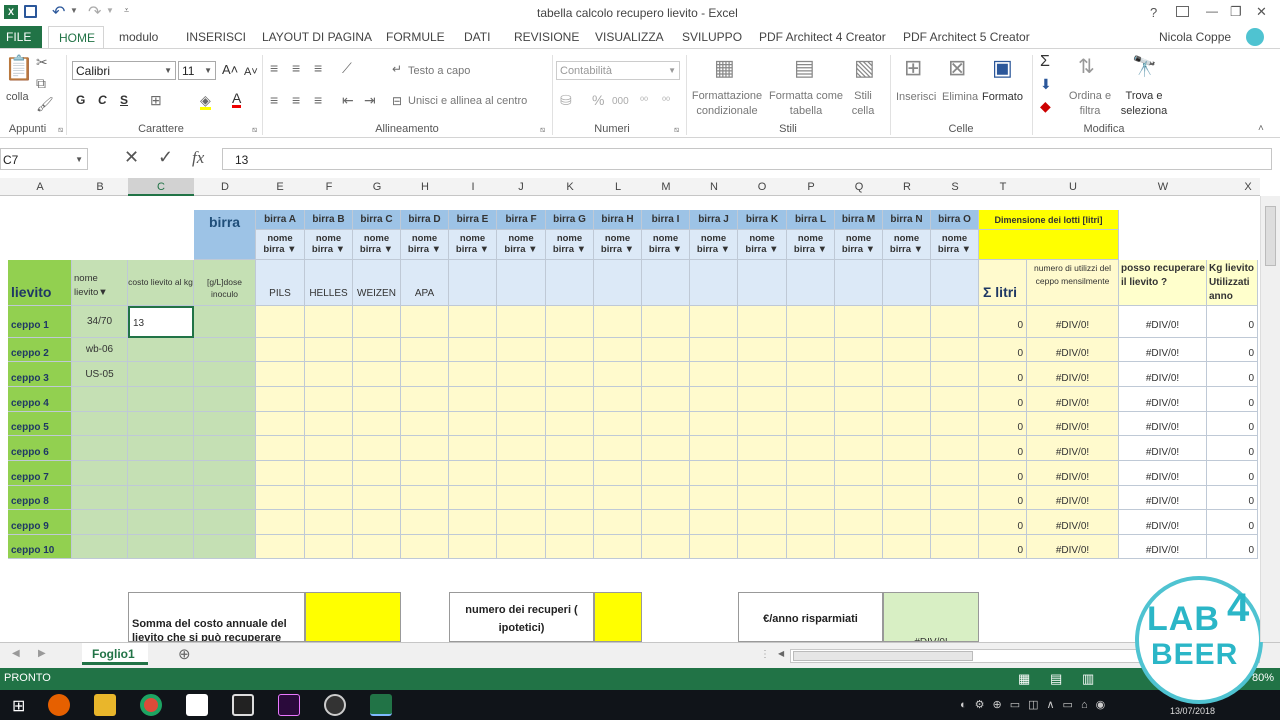 The width and height of the screenshot is (1280, 720). What do you see at coordinates (811, 220) in the screenshot?
I see `birra-label: birra L` at bounding box center [811, 220].